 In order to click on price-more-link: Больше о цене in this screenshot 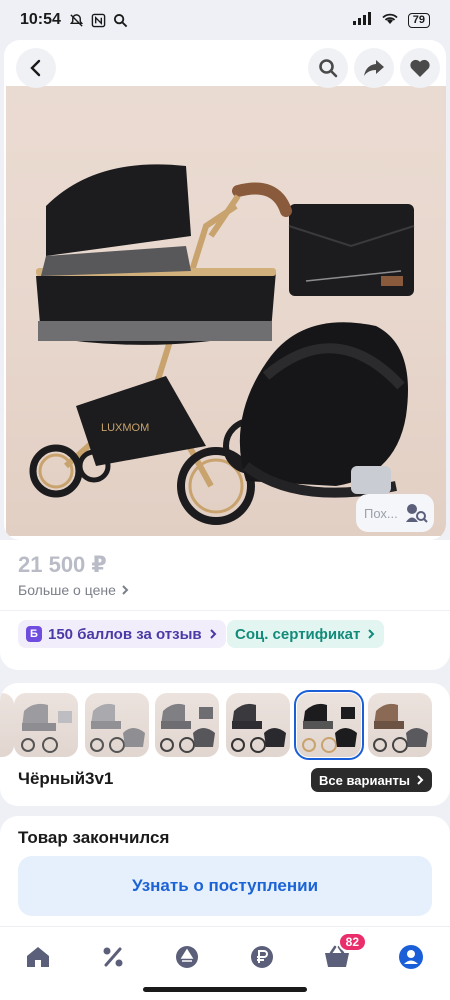, I will do `click(74, 590)`.